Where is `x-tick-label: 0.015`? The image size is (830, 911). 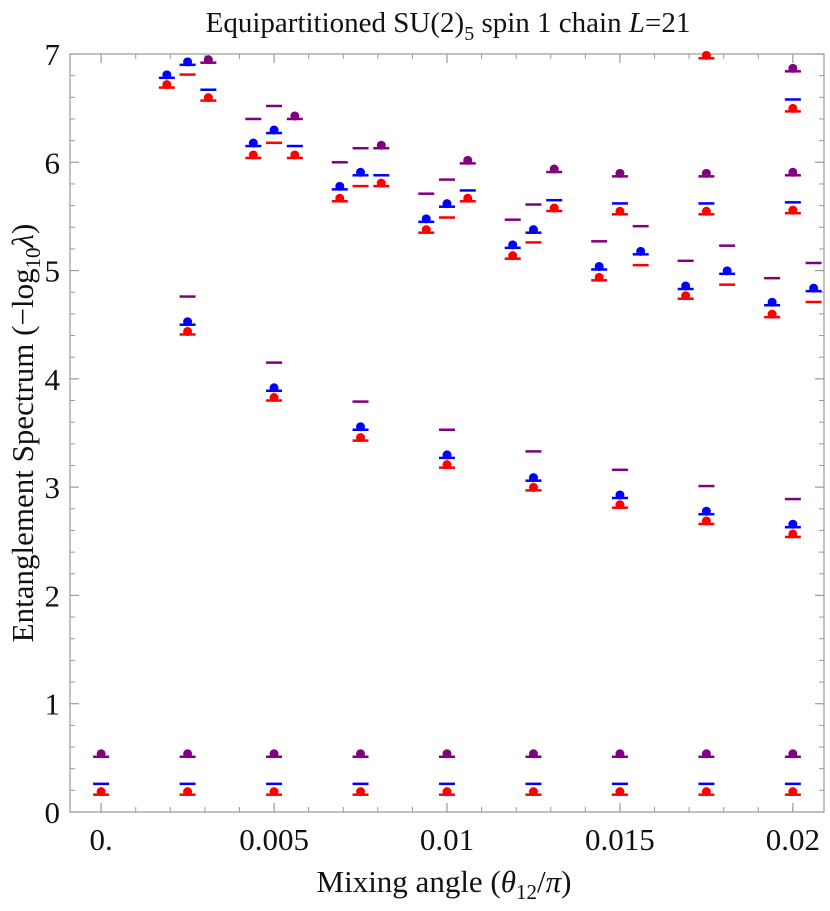 x-tick-label: 0.015 is located at coordinates (620, 839).